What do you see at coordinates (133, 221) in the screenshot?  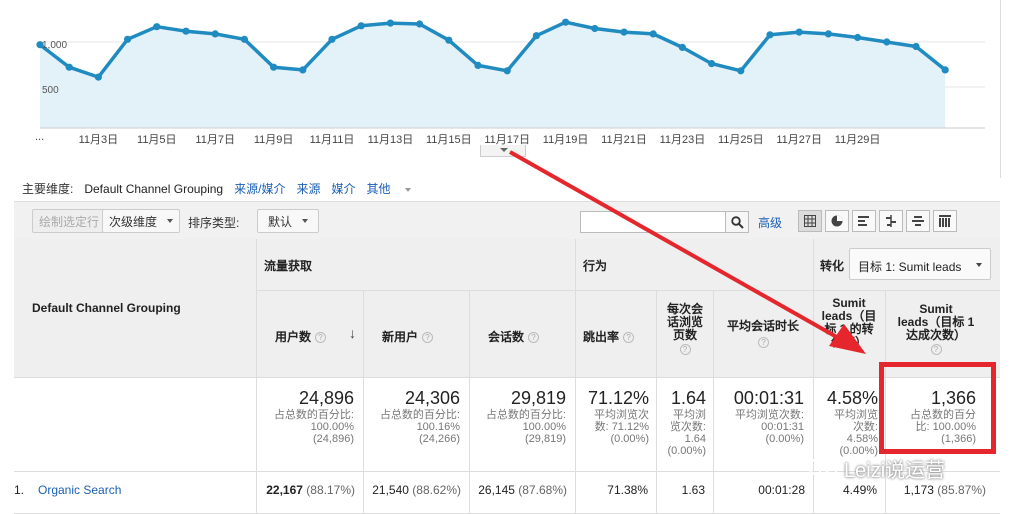 I see `secondary-dimension-label: 次级维度` at bounding box center [133, 221].